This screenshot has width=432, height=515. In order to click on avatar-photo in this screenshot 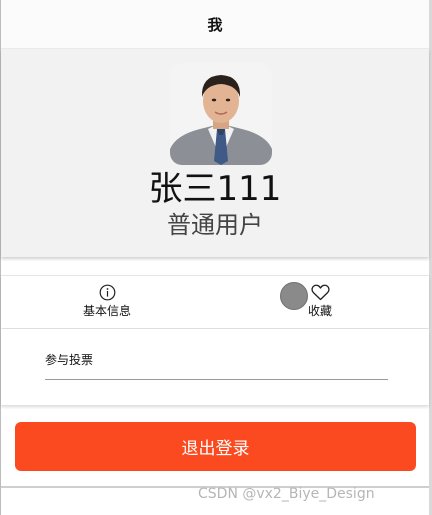, I will do `click(221, 114)`.